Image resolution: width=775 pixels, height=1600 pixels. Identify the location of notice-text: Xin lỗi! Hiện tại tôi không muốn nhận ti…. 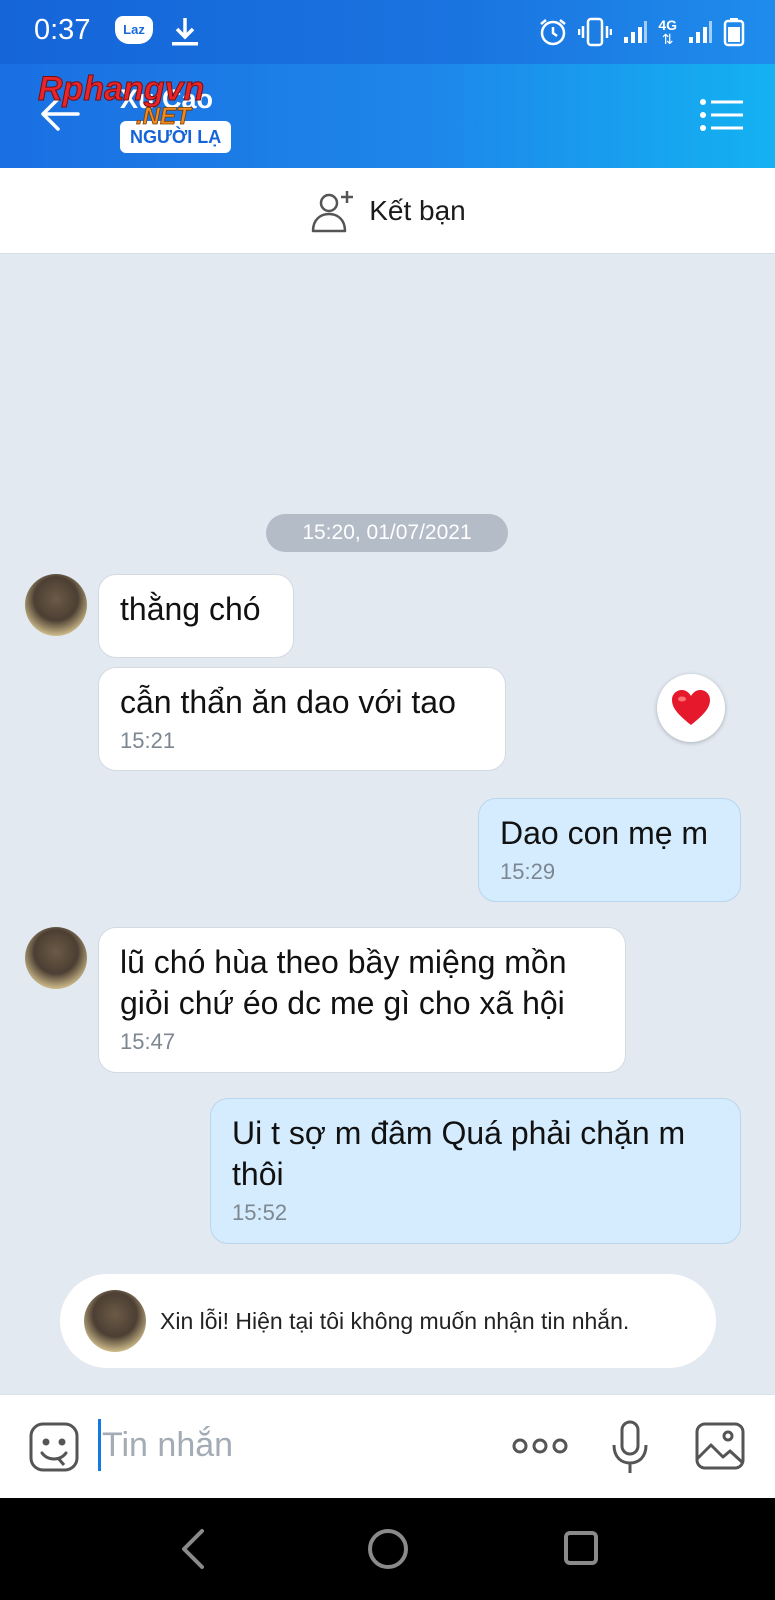
(395, 1320).